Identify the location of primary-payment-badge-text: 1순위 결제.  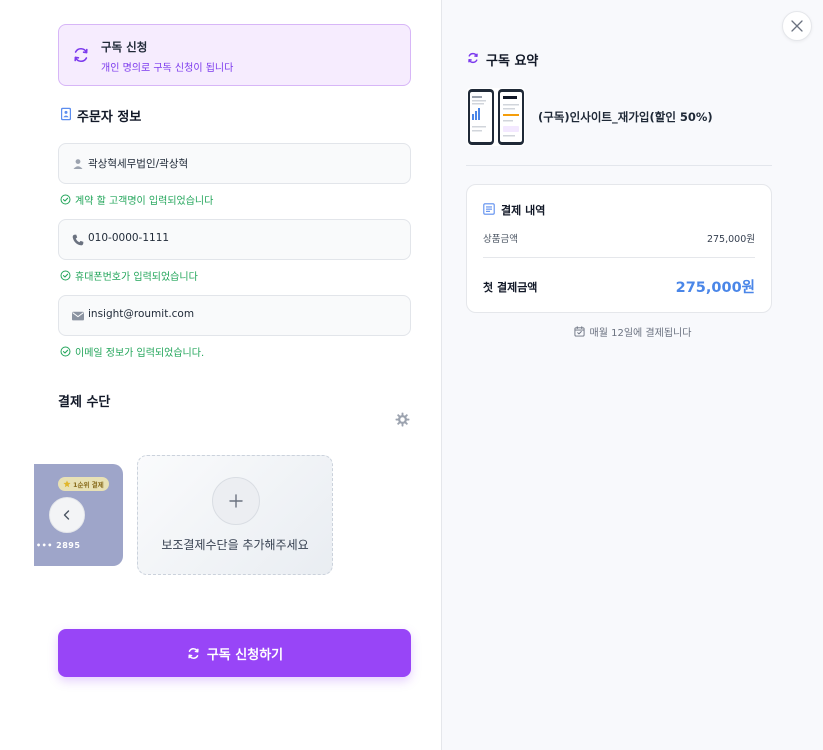
(88, 485).